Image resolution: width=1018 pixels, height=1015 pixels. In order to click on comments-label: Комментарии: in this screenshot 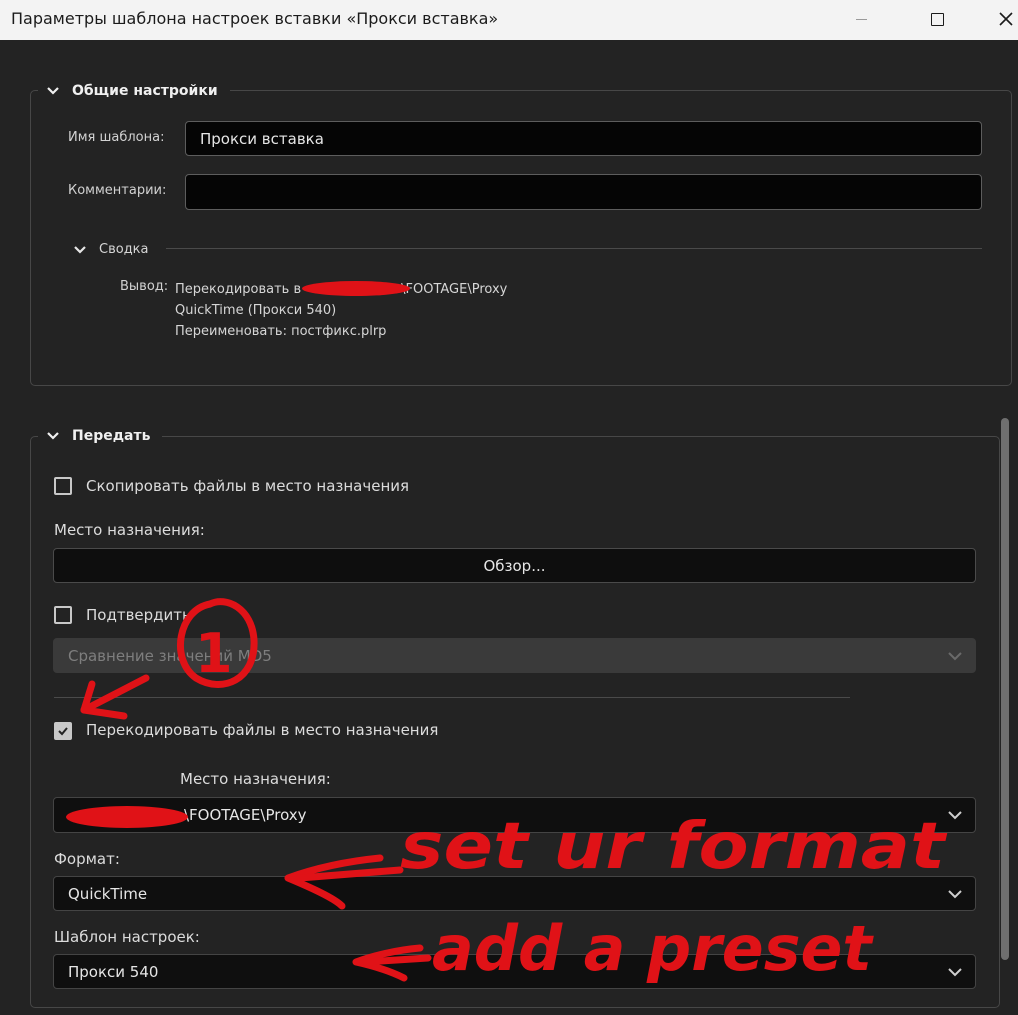, I will do `click(117, 190)`.